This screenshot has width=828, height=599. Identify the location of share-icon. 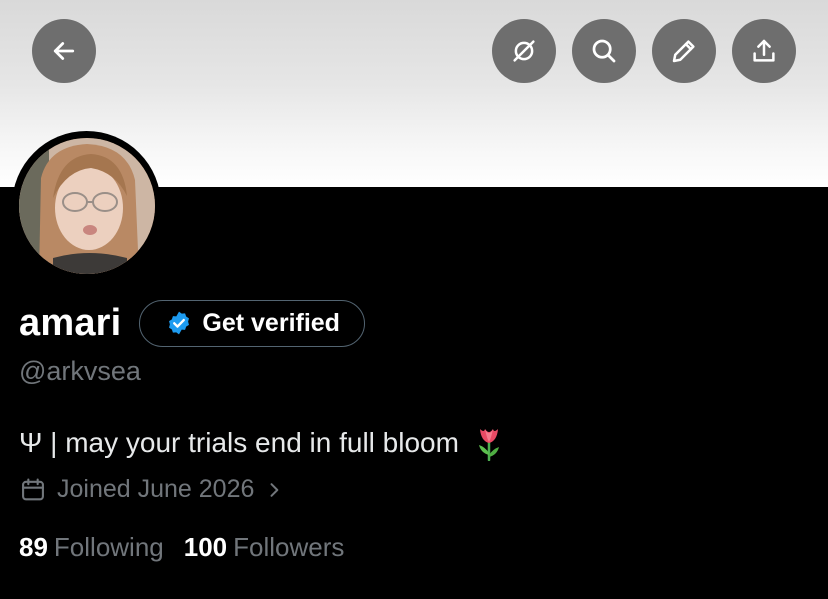
(764, 50).